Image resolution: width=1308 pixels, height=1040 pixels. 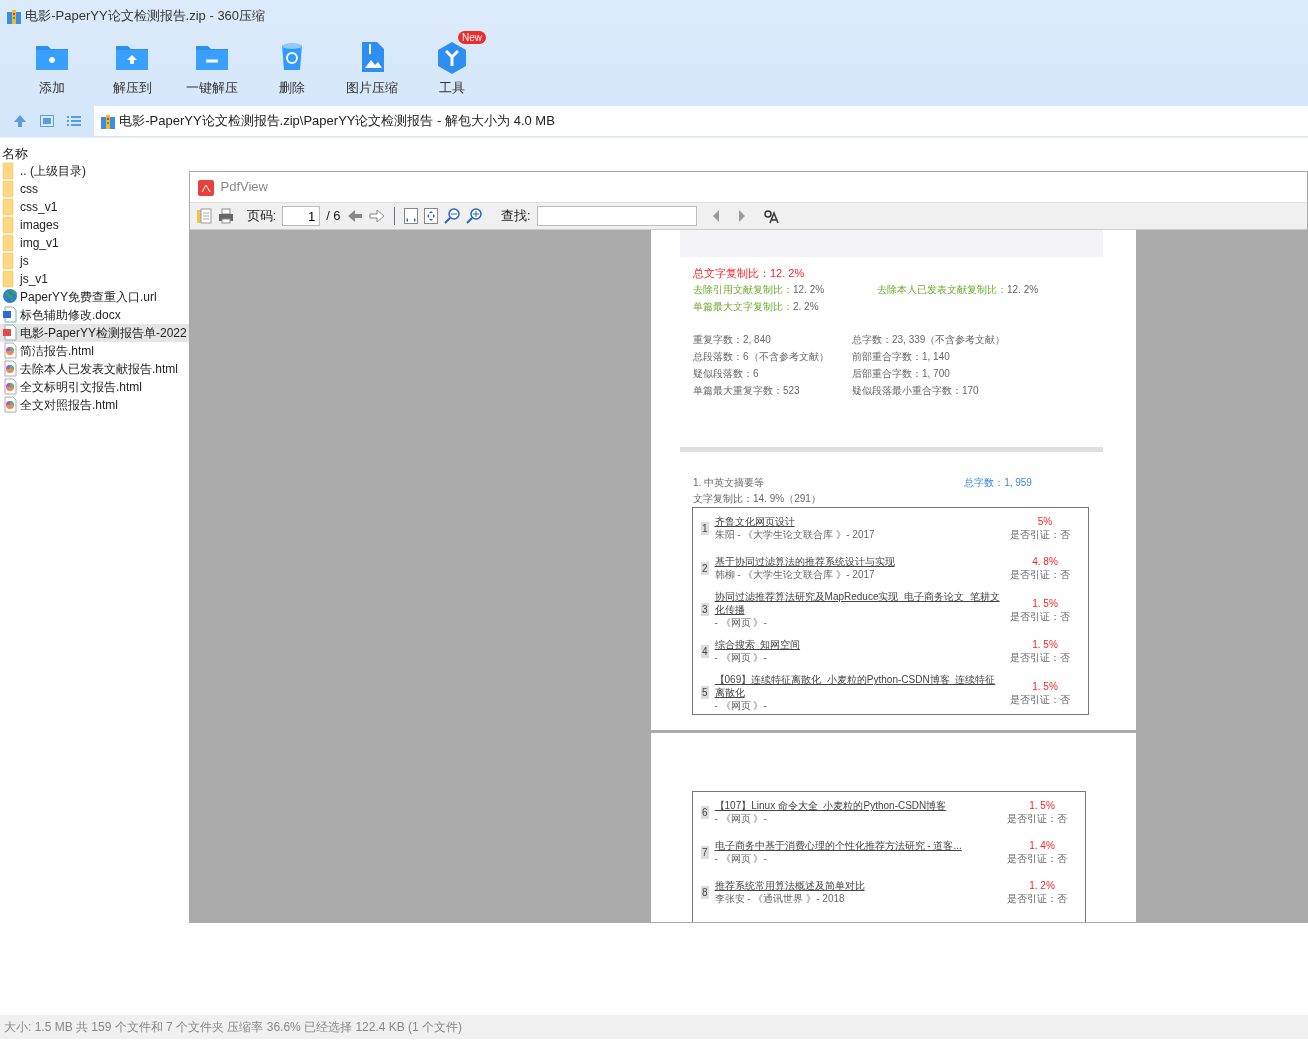 What do you see at coordinates (145, 16) in the screenshot?
I see `window-title: 电影-PaperYY论文检测报告.zip - 360压缩` at bounding box center [145, 16].